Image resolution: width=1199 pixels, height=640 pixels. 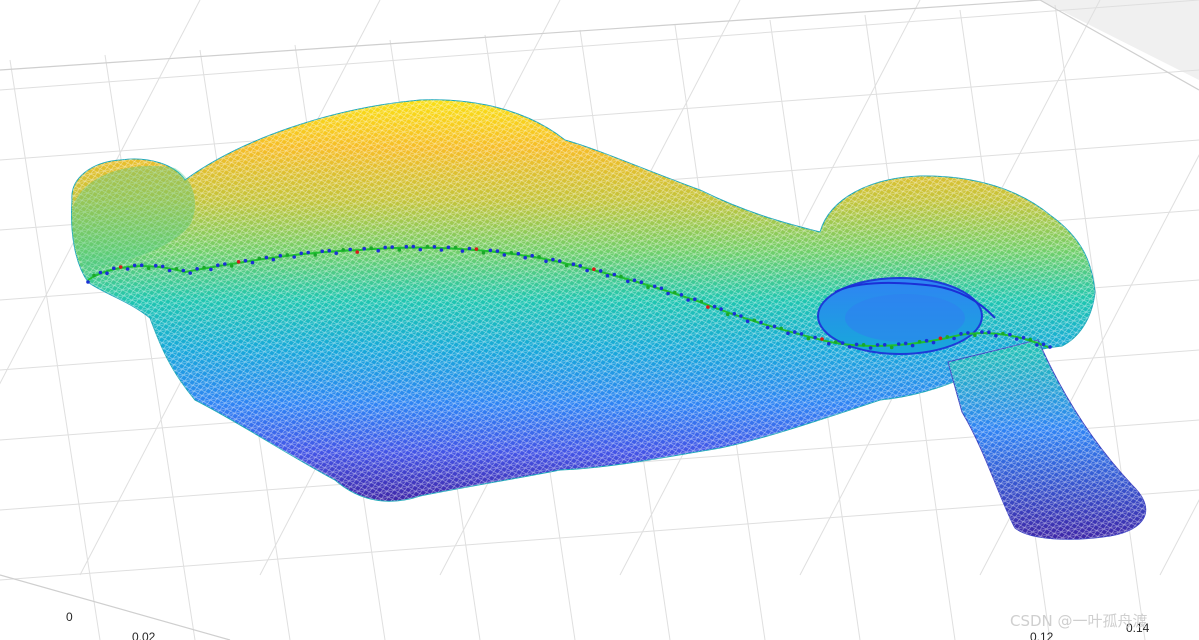 I want to click on mesh-ring-inner, so click(x=905, y=318).